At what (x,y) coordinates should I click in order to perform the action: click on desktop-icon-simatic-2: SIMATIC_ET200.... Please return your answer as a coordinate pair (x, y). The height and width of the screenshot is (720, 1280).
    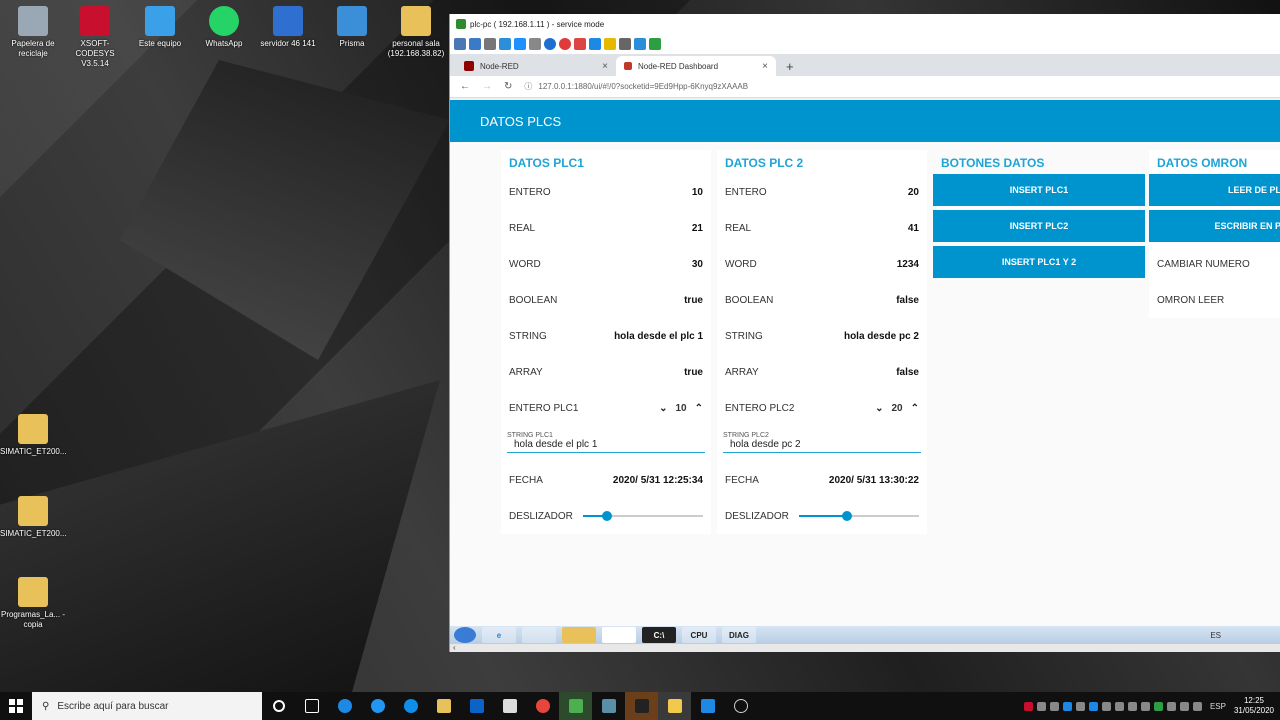
    Looking at the image, I should click on (33, 517).